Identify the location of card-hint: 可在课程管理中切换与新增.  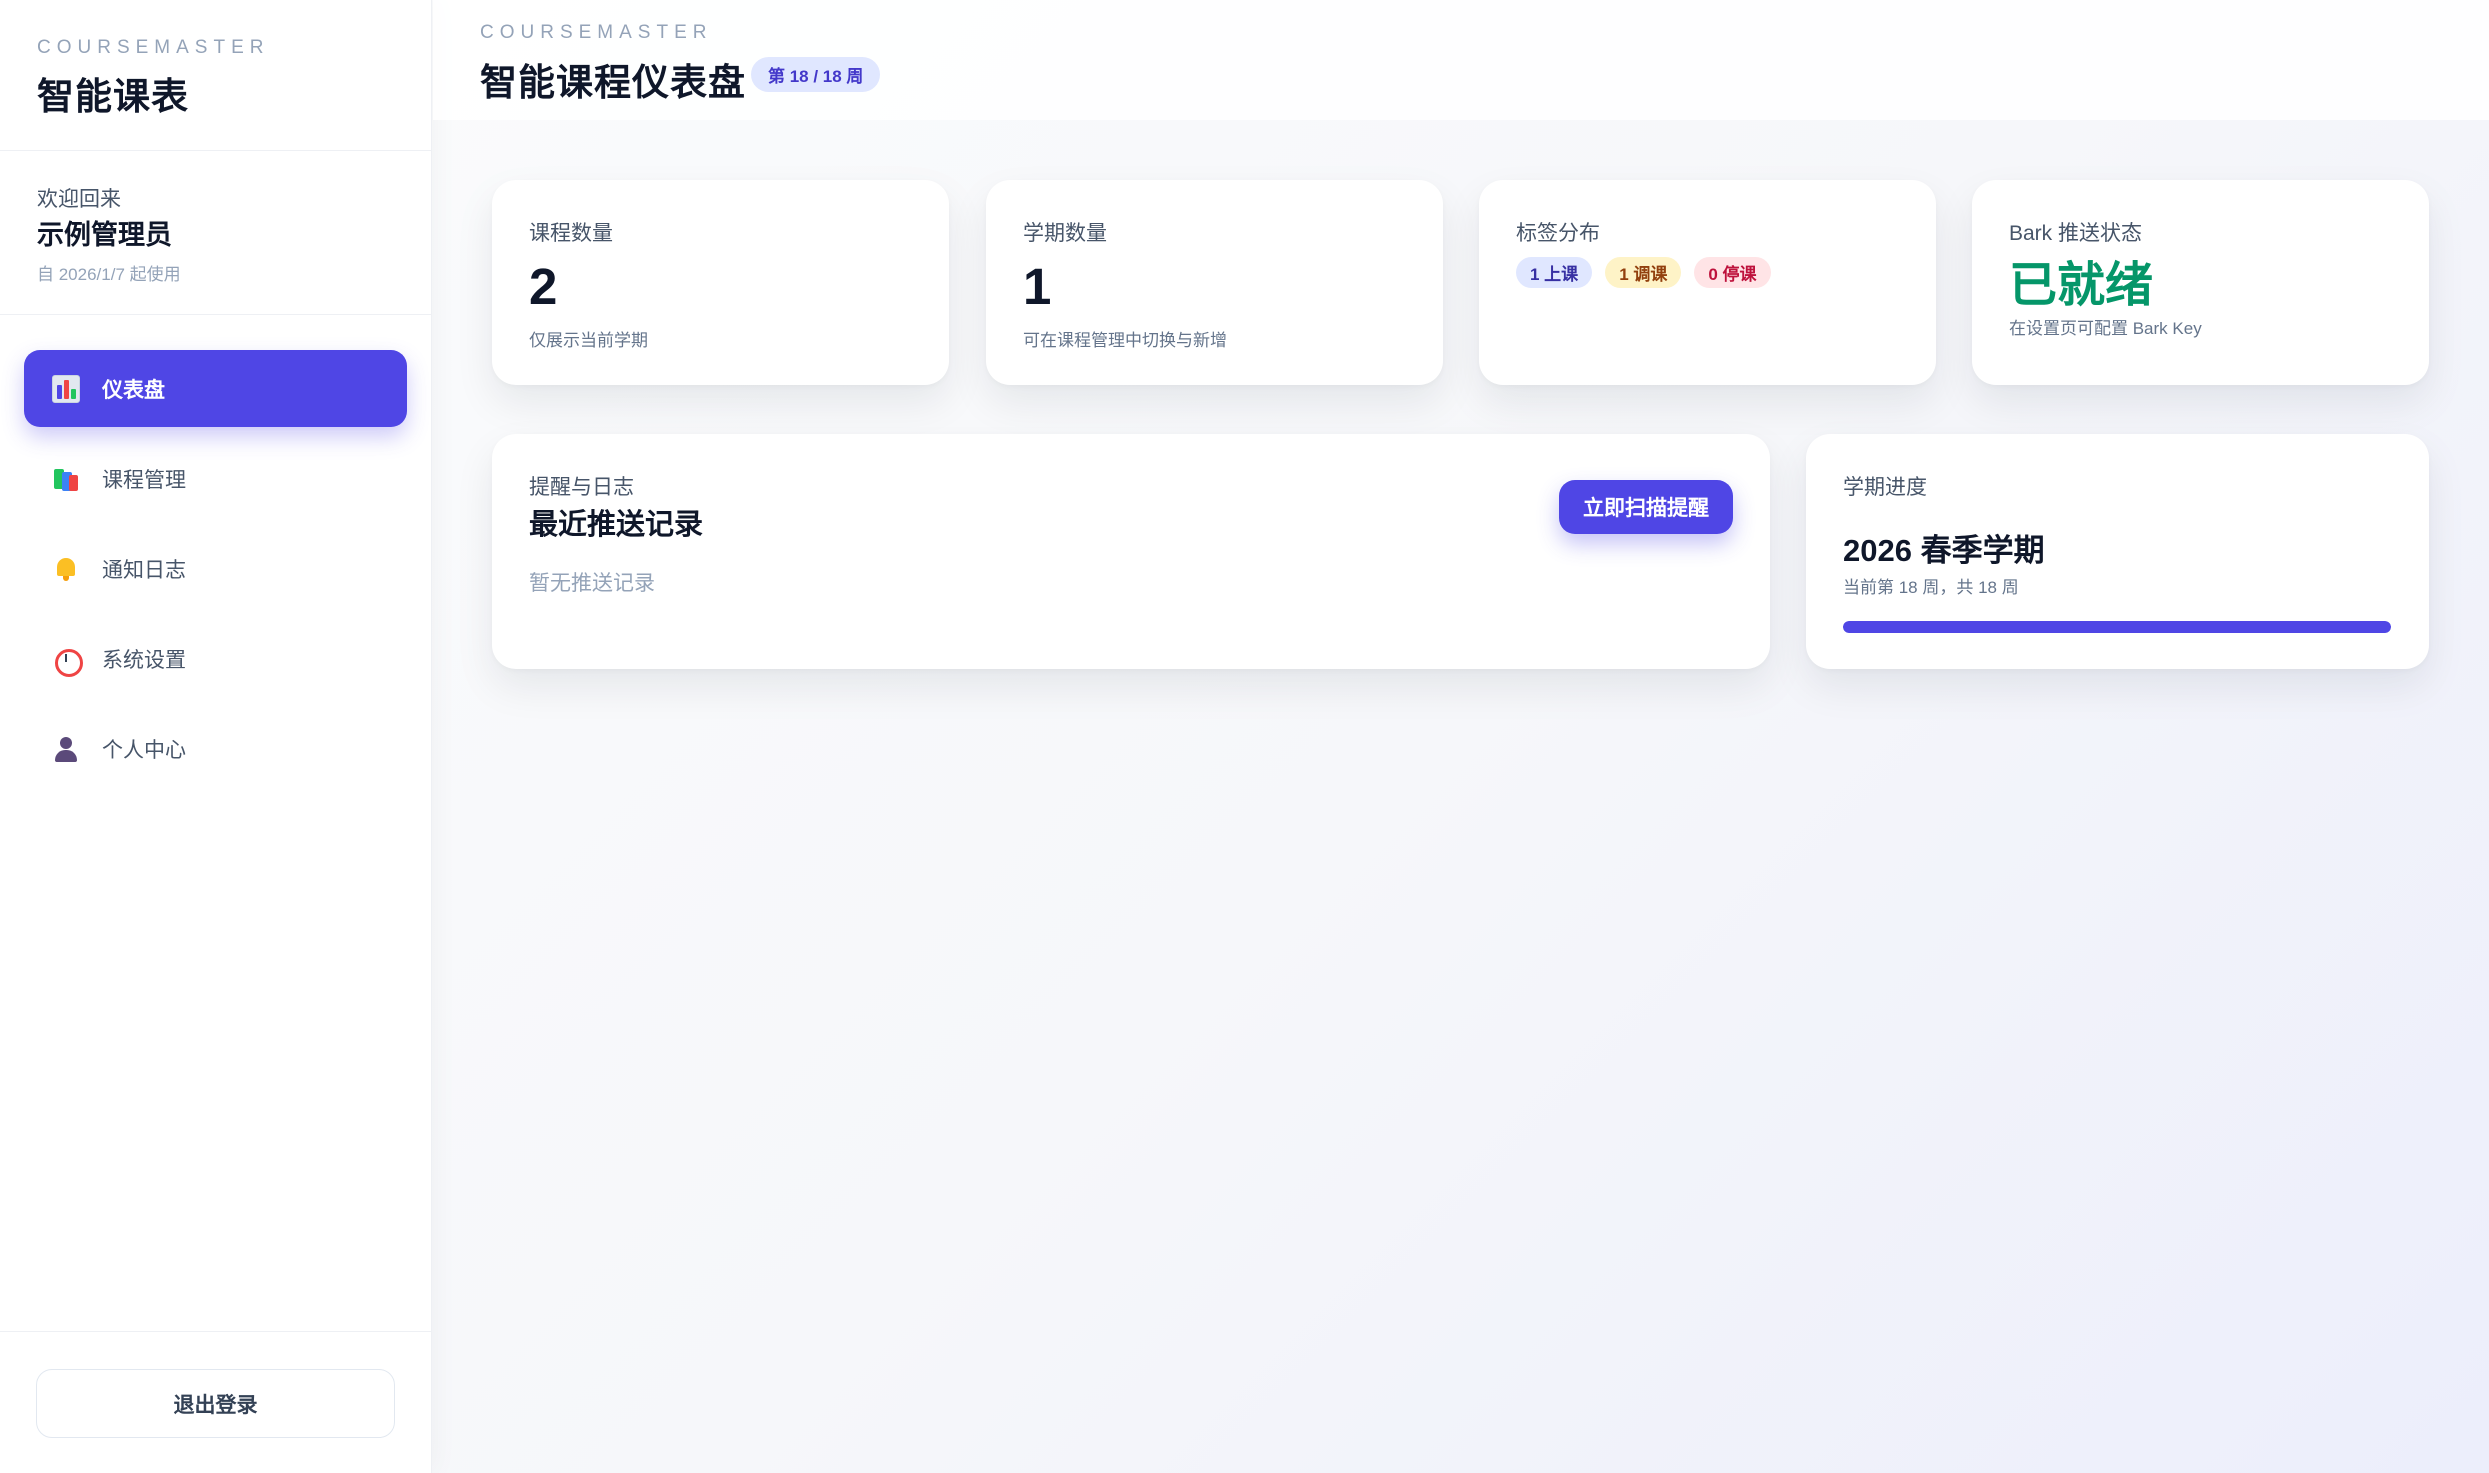
(1125, 340).